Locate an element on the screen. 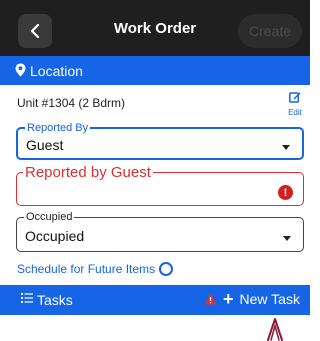  edit-label: Edit is located at coordinates (295, 112).